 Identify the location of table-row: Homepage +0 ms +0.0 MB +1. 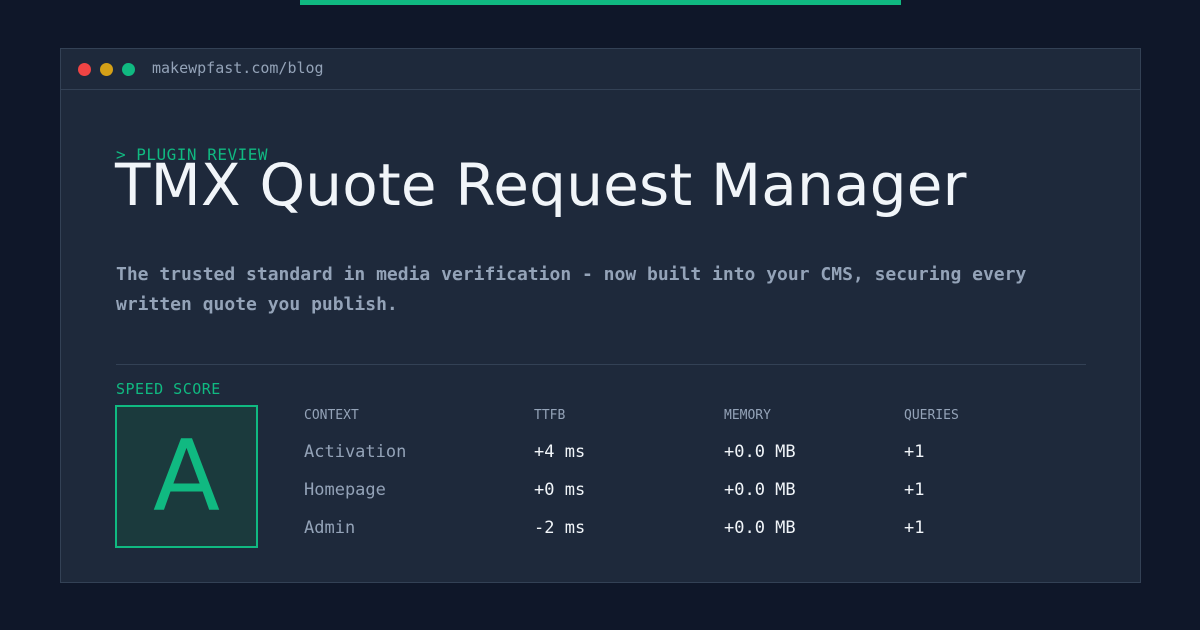
(704, 498).